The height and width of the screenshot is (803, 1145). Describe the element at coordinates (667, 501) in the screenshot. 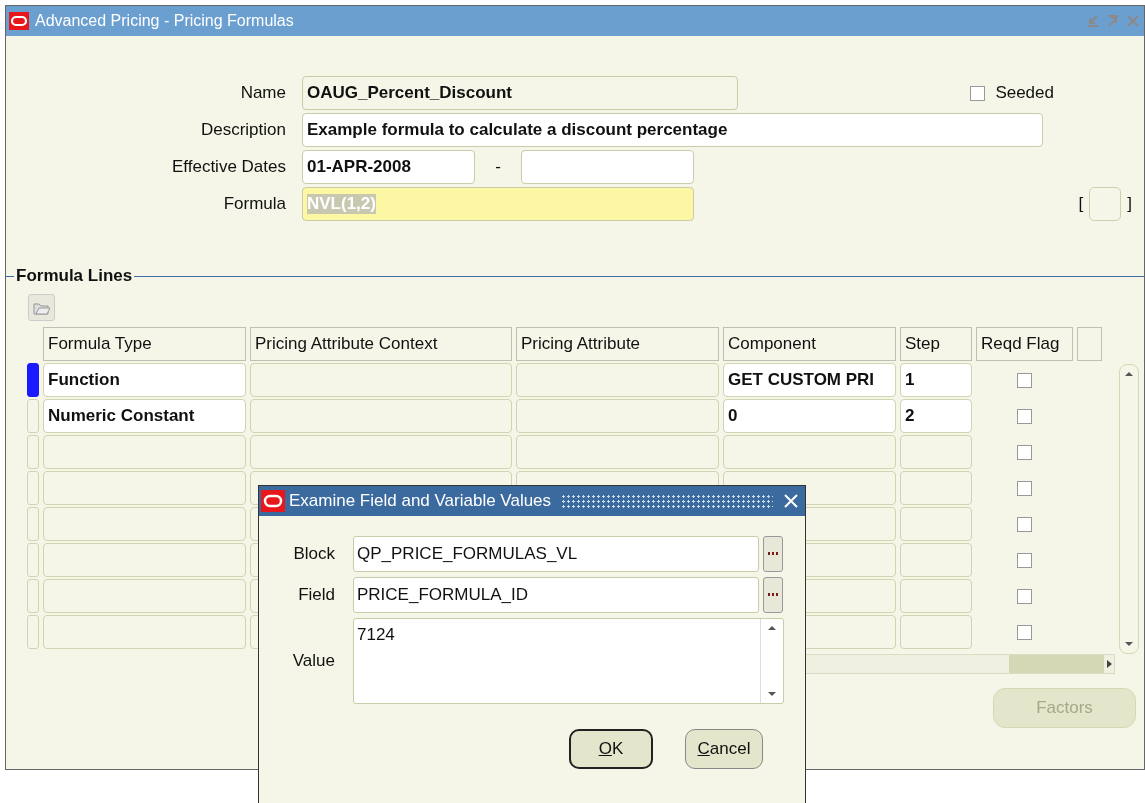

I see `title-grip` at that location.